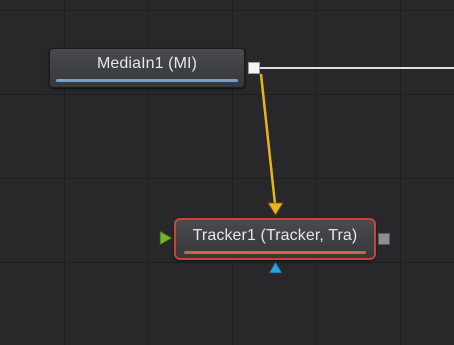  Describe the element at coordinates (275, 235) in the screenshot. I see `tracker-node-label: Tracker1 (Tracker, Tra)` at that location.